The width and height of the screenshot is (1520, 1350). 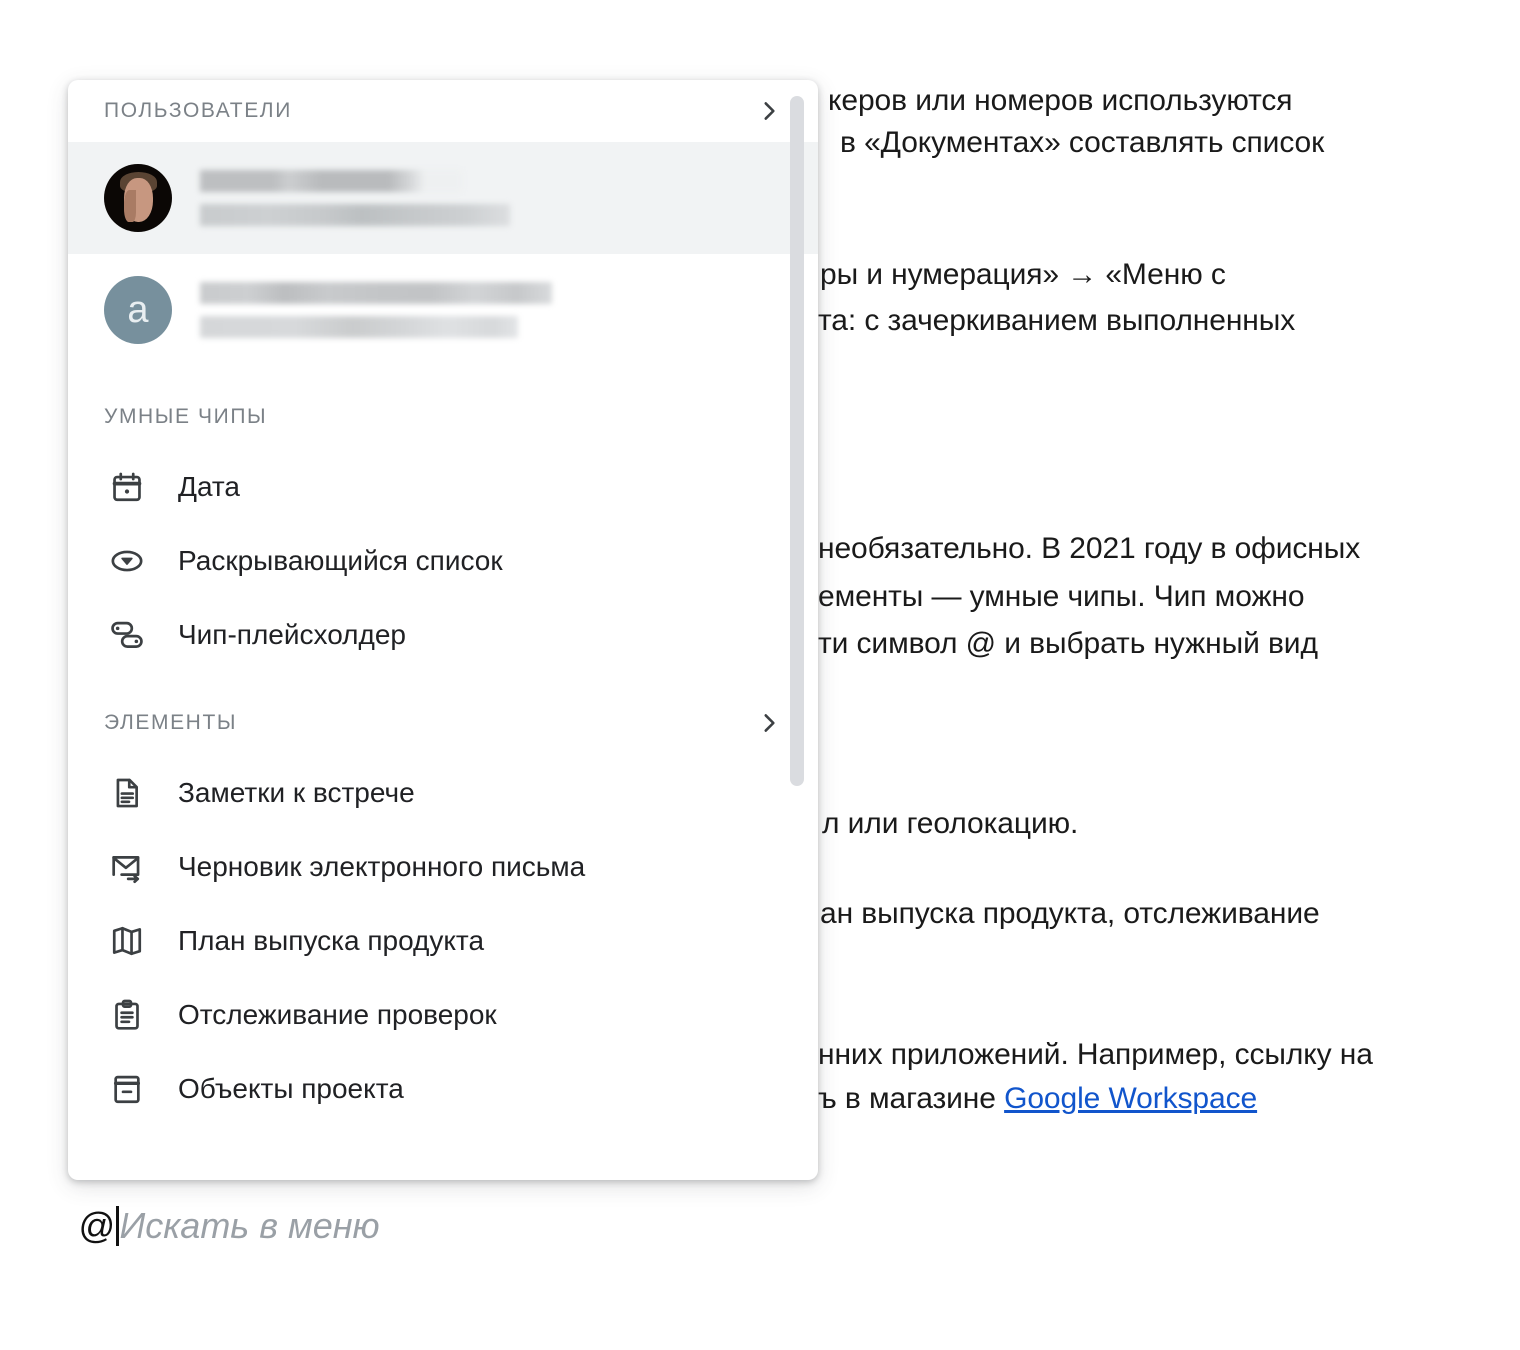 What do you see at coordinates (127, 487) in the screenshot?
I see `calendar-icon` at bounding box center [127, 487].